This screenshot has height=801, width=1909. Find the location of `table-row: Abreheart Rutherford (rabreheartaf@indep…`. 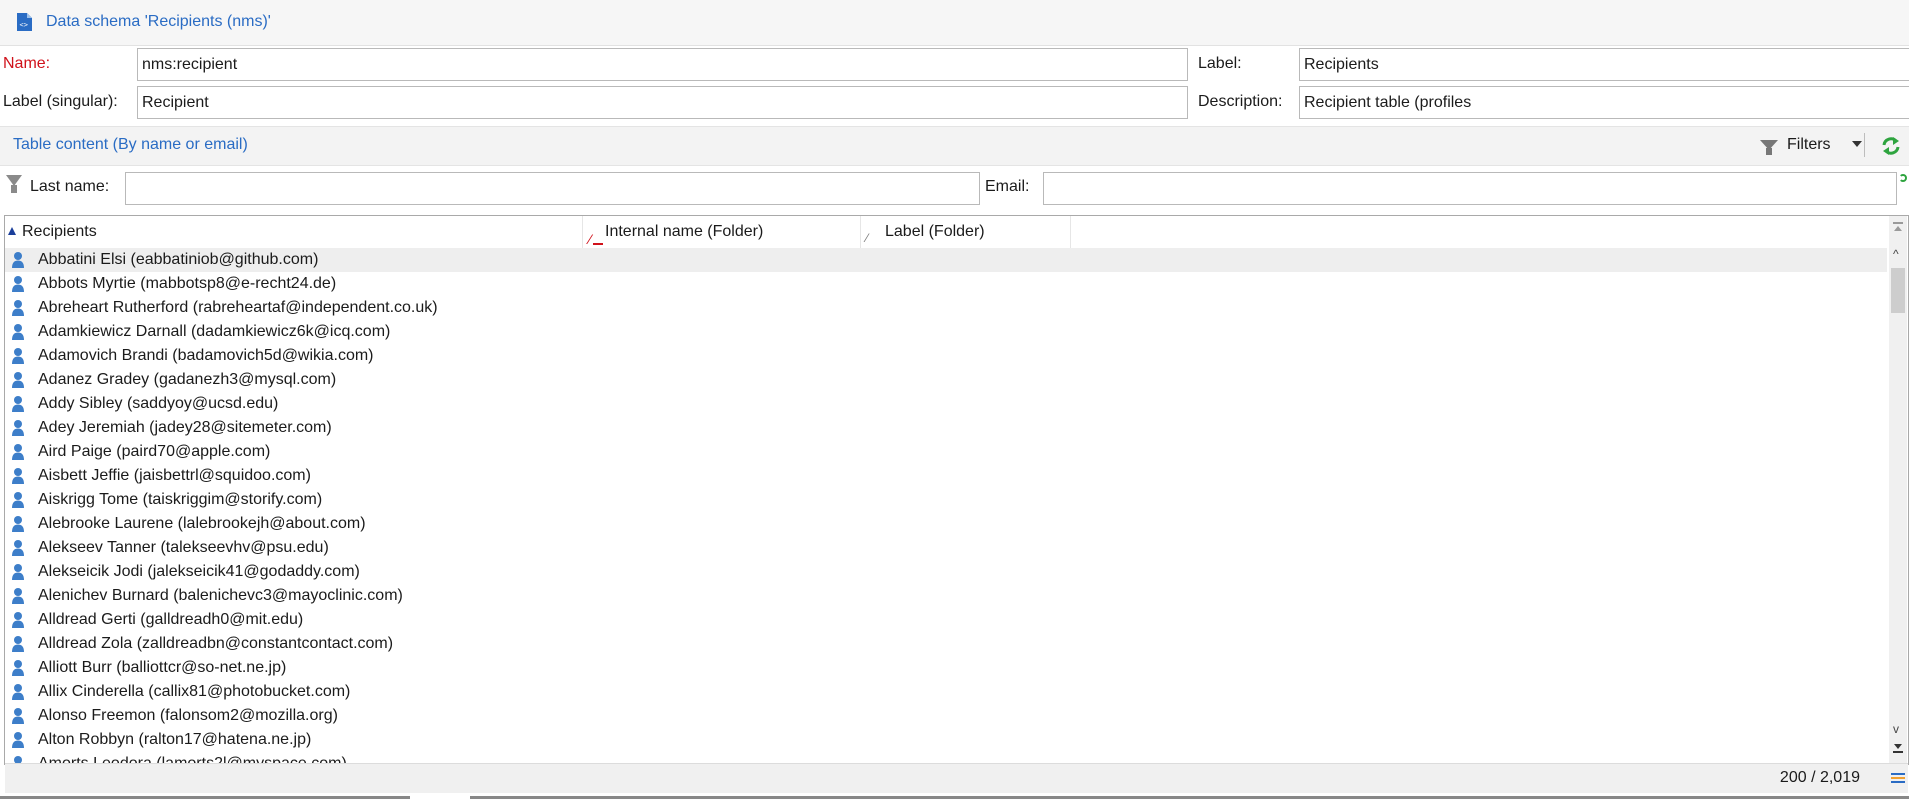

table-row: Abreheart Rutherford (rabreheartaf@indep… is located at coordinates (946, 308).